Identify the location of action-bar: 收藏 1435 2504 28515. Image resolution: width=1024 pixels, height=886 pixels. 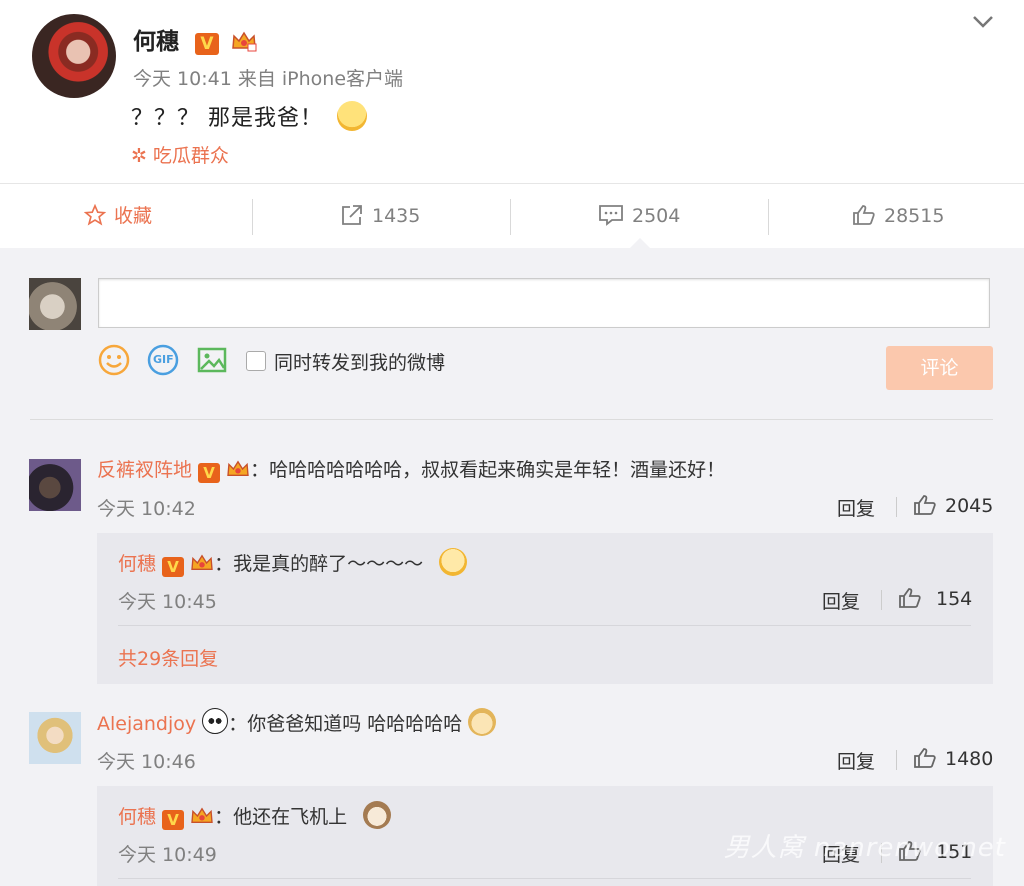
(512, 216).